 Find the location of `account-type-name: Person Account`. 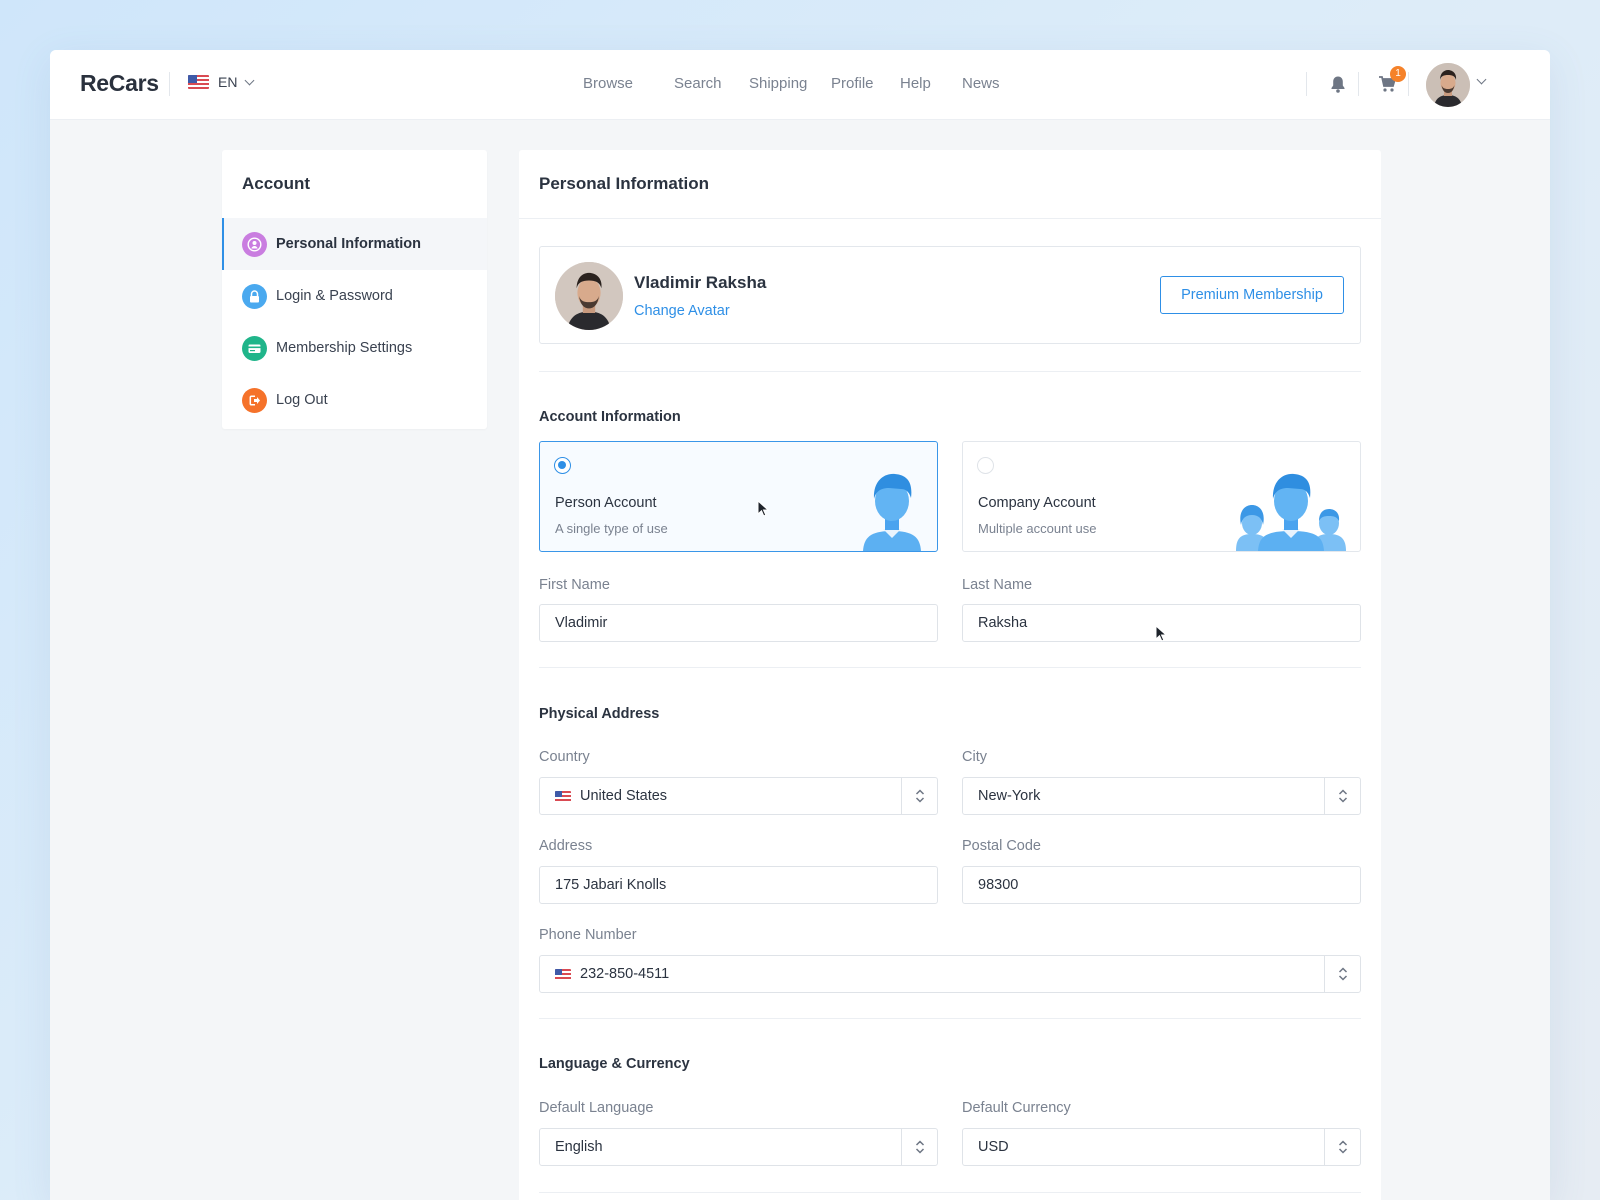

account-type-name: Person Account is located at coordinates (606, 503).